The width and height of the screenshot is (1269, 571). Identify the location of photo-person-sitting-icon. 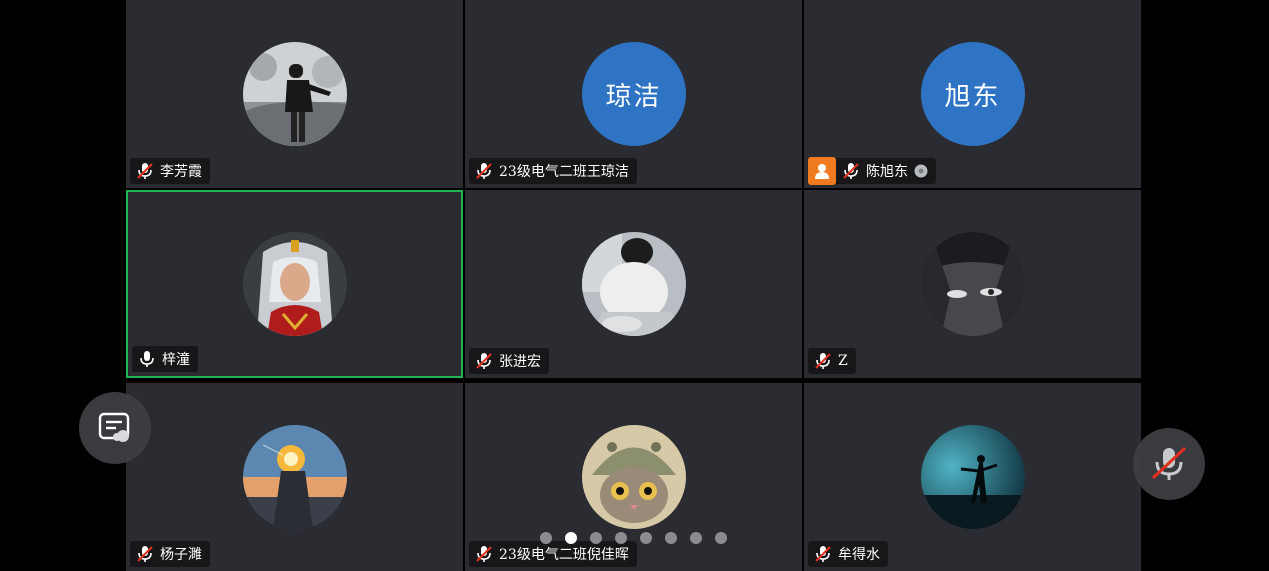
(633, 284).